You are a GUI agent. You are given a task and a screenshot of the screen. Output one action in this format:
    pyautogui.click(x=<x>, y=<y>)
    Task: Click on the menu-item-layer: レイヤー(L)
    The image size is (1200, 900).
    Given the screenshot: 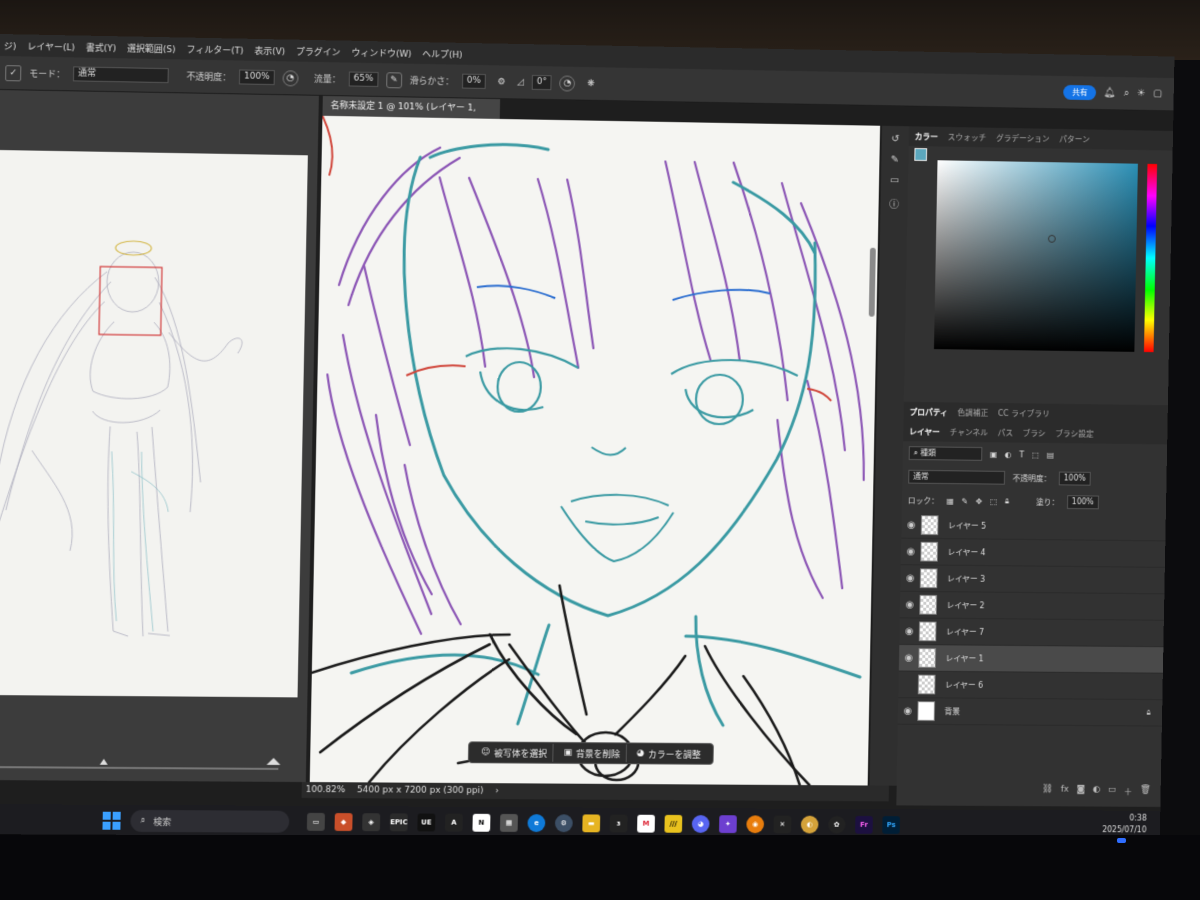 What is the action you would take?
    pyautogui.click(x=51, y=46)
    